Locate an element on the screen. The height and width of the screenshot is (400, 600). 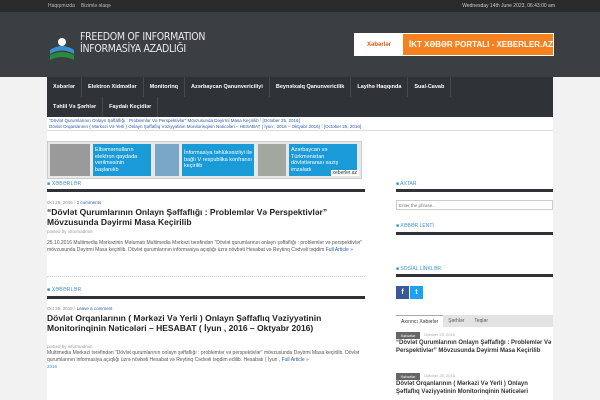
top-link-contact: Bizimlə əlaqə is located at coordinates (96, 6).